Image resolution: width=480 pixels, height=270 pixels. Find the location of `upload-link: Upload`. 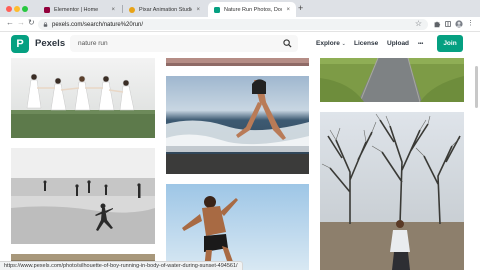

upload-link: Upload is located at coordinates (398, 43).